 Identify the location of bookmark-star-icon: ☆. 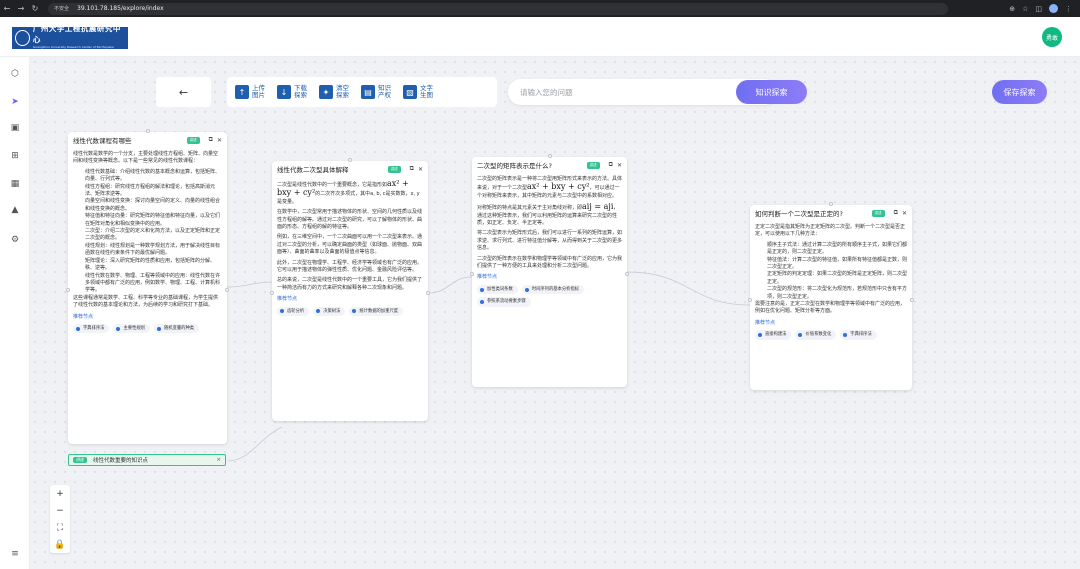
(1025, 9).